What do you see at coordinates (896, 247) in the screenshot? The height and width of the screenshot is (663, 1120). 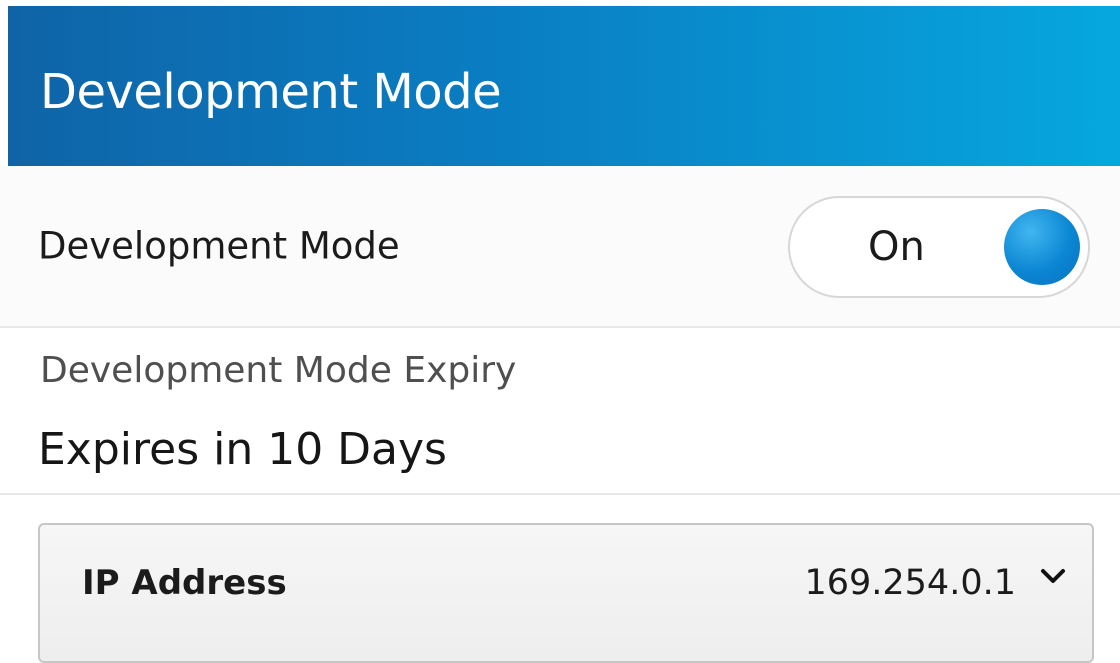 I see `toggle-state-label: On` at bounding box center [896, 247].